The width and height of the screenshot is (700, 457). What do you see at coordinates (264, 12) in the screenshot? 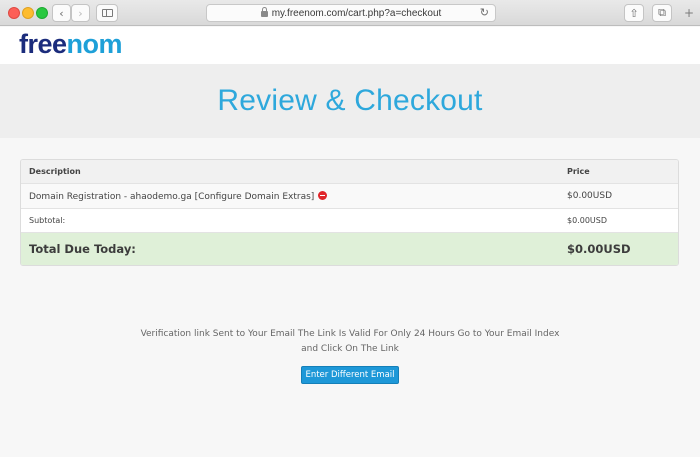
I see `lock-icon` at bounding box center [264, 12].